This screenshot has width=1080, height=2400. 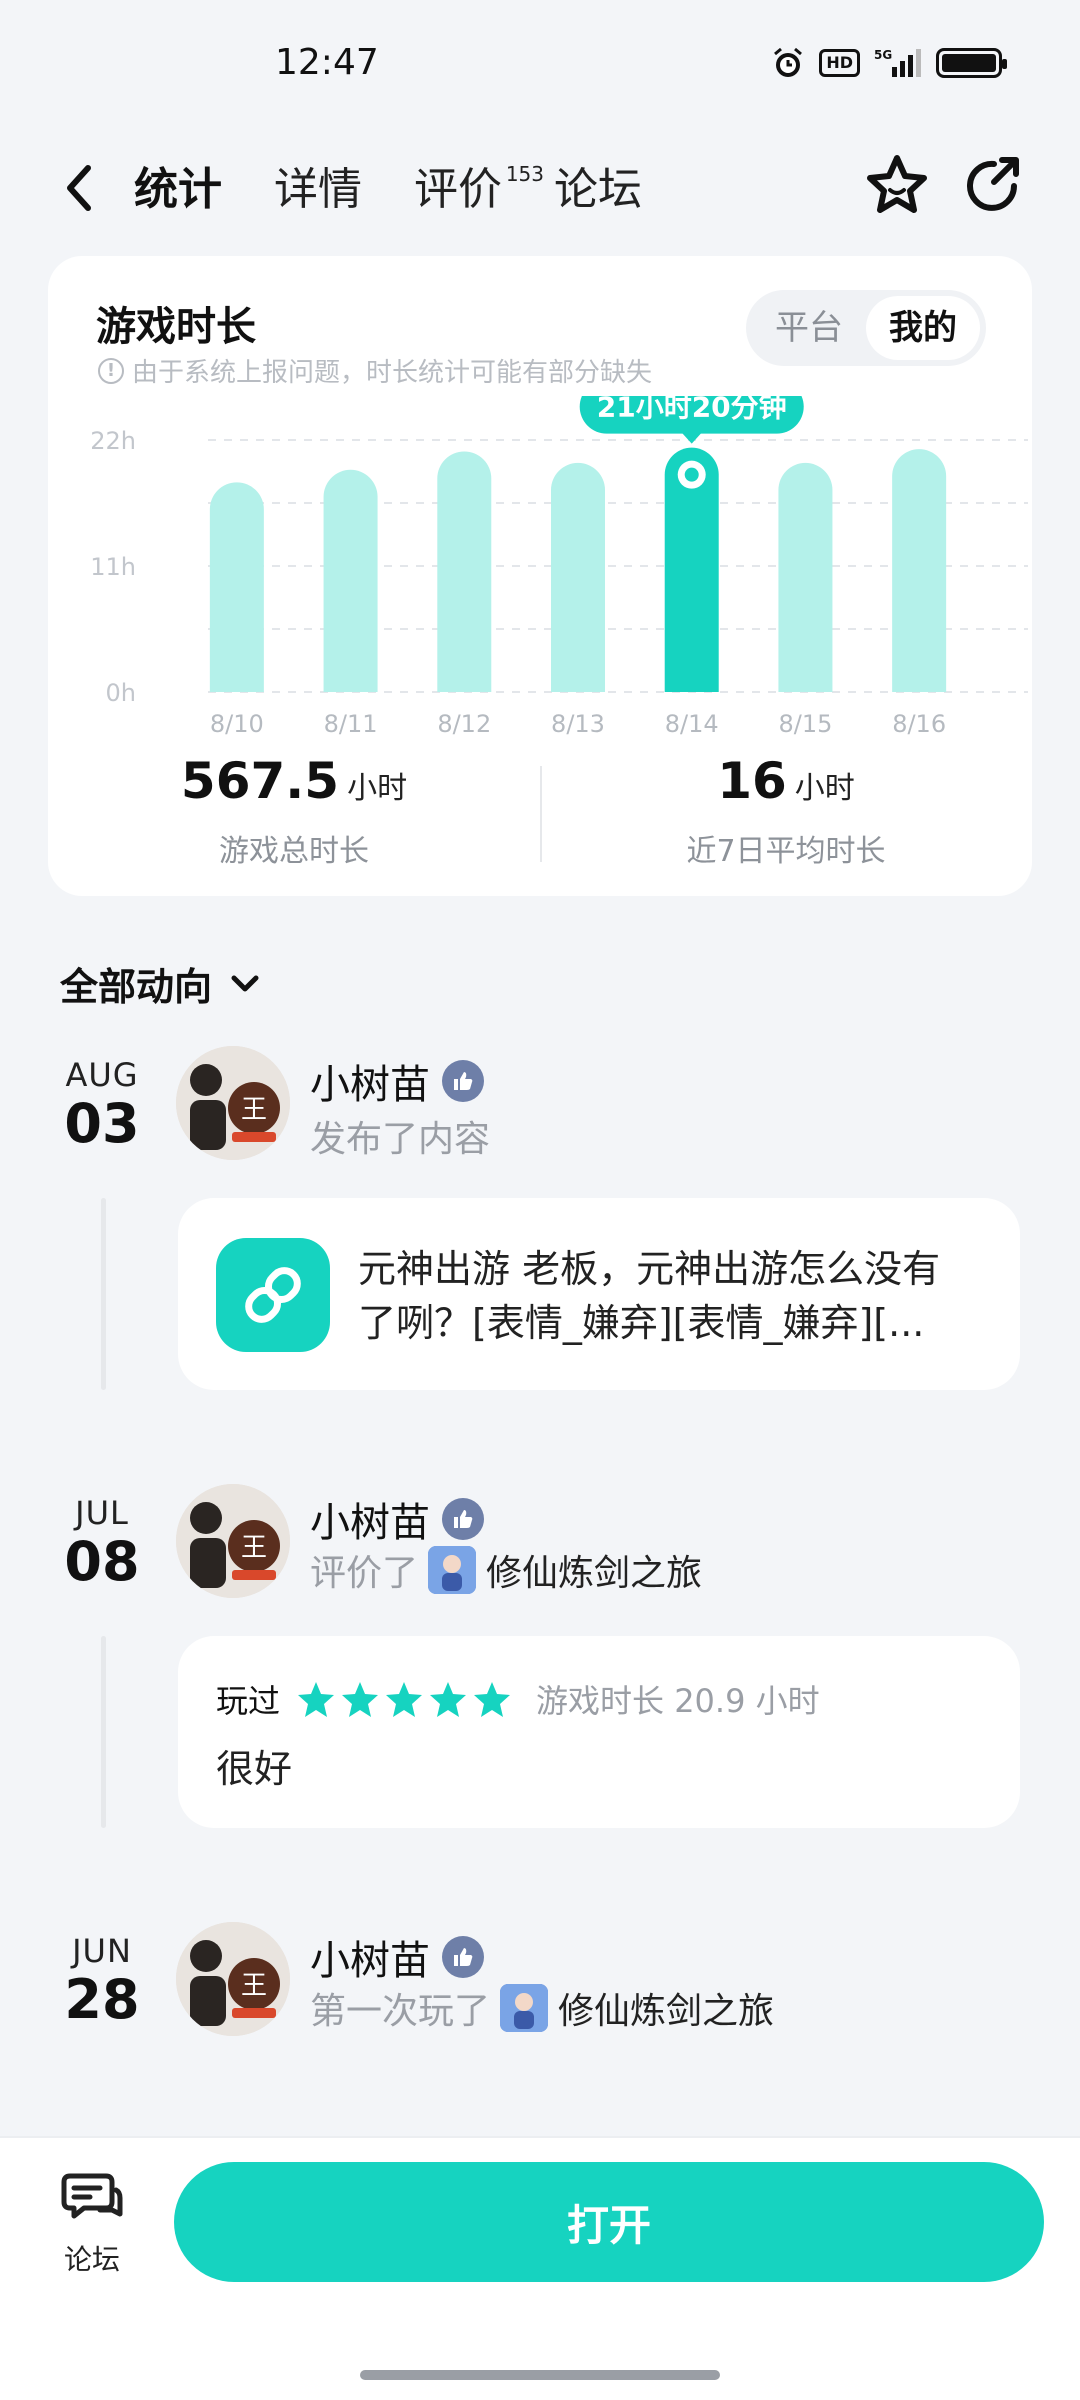 I want to click on back-button, so click(x=80, y=188).